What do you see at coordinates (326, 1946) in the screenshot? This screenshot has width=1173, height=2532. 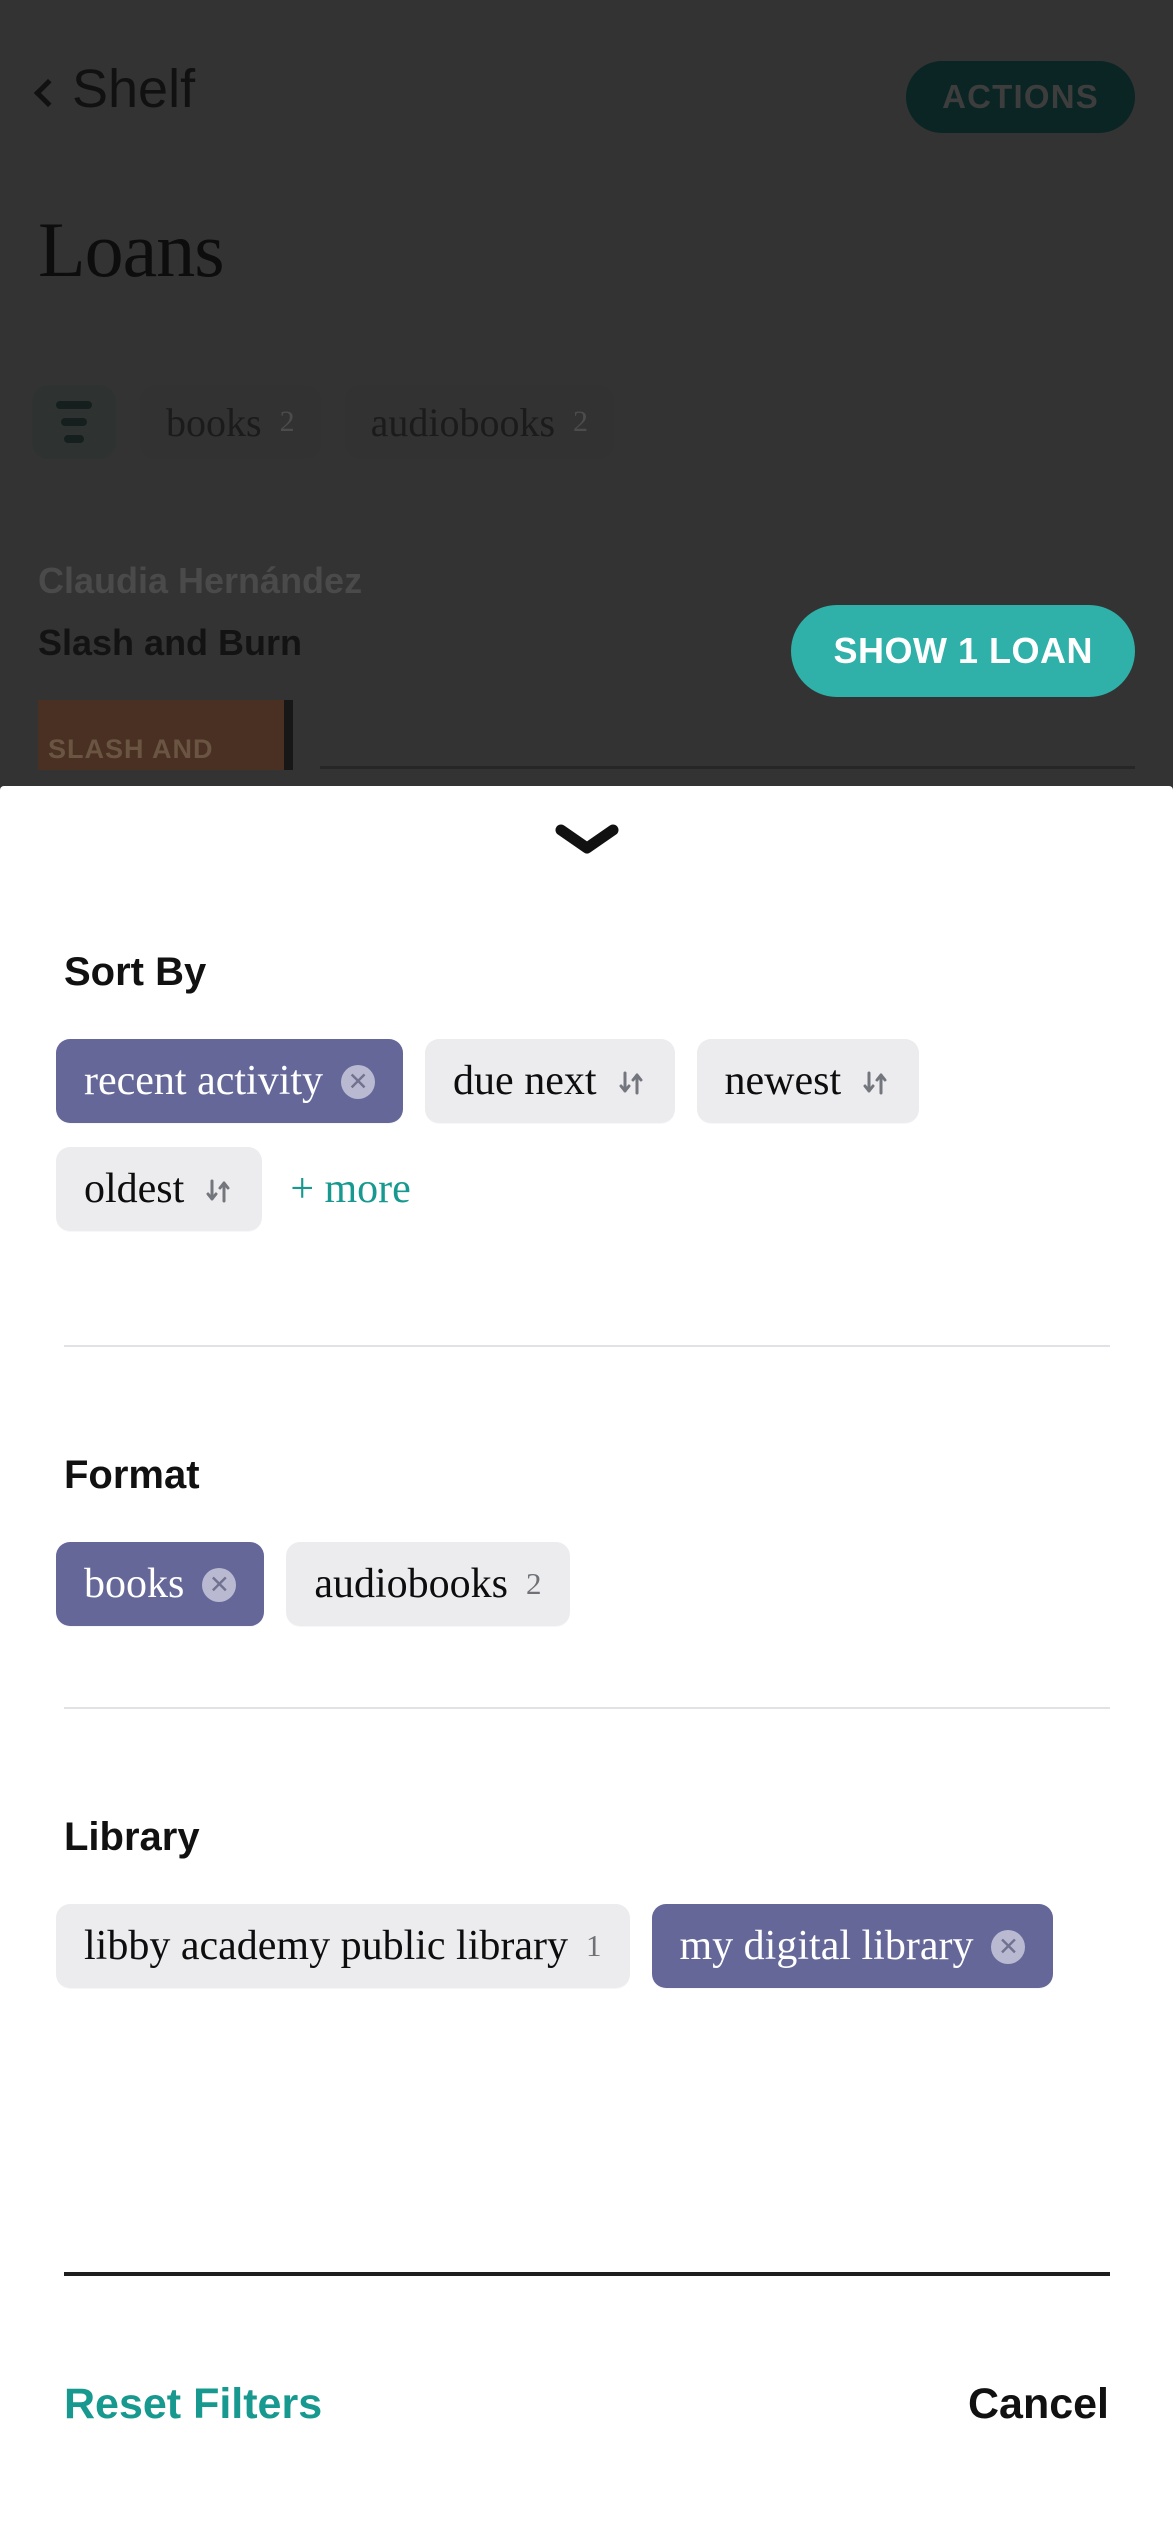 I see `chip-libby-academy-public-library-label: libby academy public library` at bounding box center [326, 1946].